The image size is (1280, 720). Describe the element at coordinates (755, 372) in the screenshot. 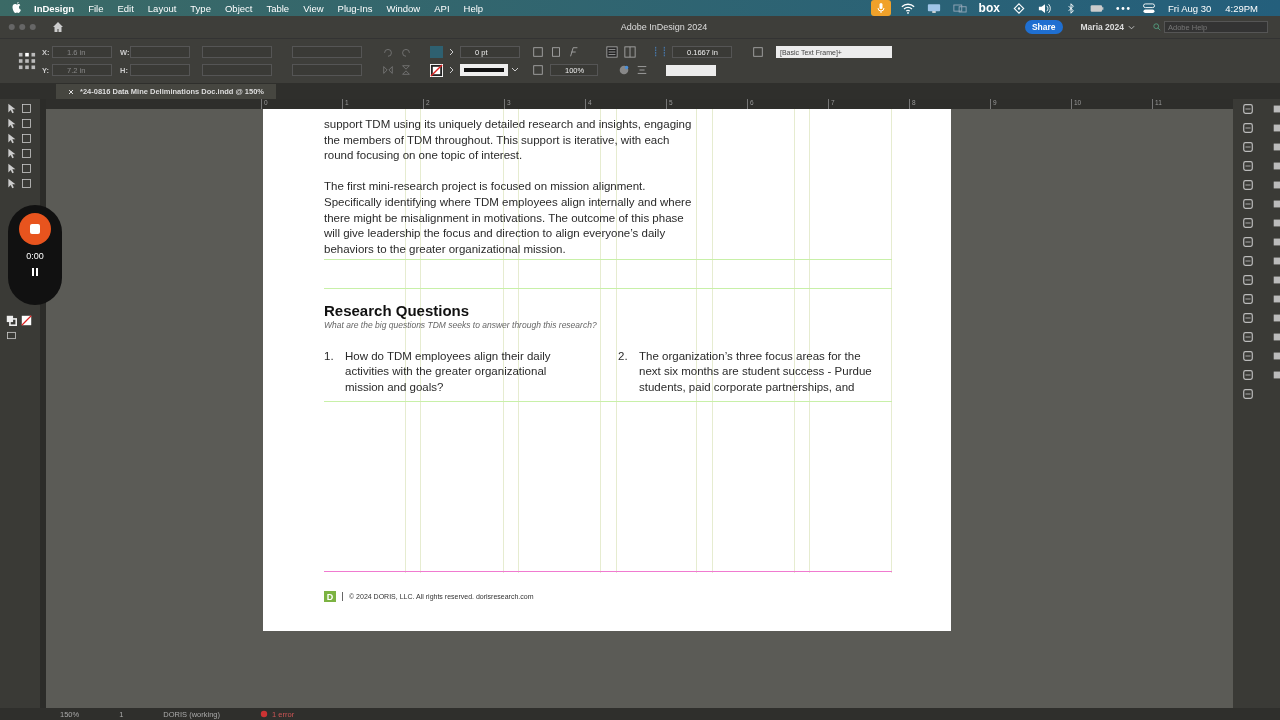

I see `question-text: The organization’s three focus areas for the next six months are student success - Purdue students, paid corporate partnerships, and` at that location.